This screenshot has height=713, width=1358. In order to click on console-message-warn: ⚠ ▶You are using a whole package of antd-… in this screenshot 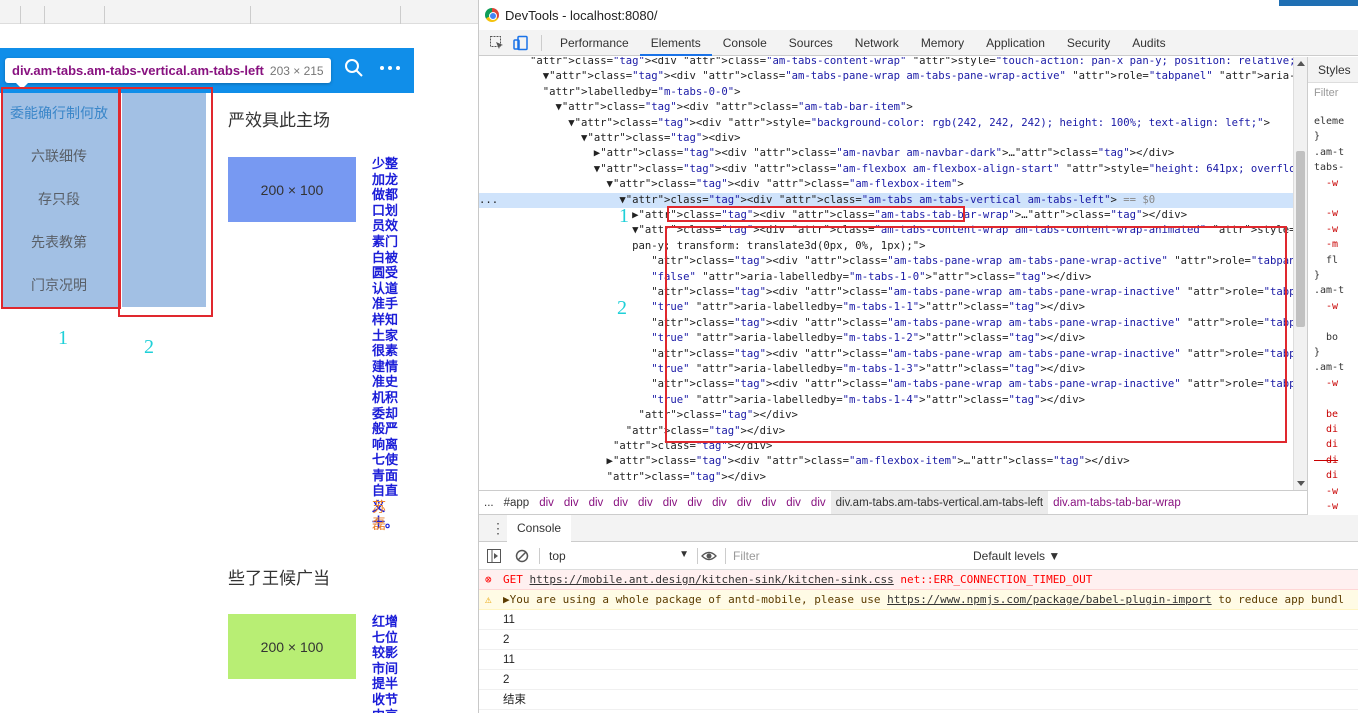, I will do `click(918, 600)`.